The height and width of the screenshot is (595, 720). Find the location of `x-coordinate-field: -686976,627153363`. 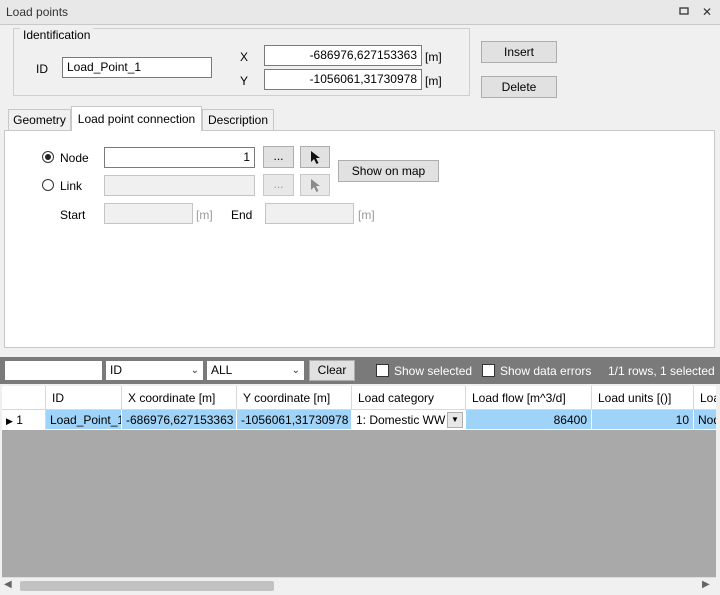

x-coordinate-field: -686976,627153363 is located at coordinates (343, 55).